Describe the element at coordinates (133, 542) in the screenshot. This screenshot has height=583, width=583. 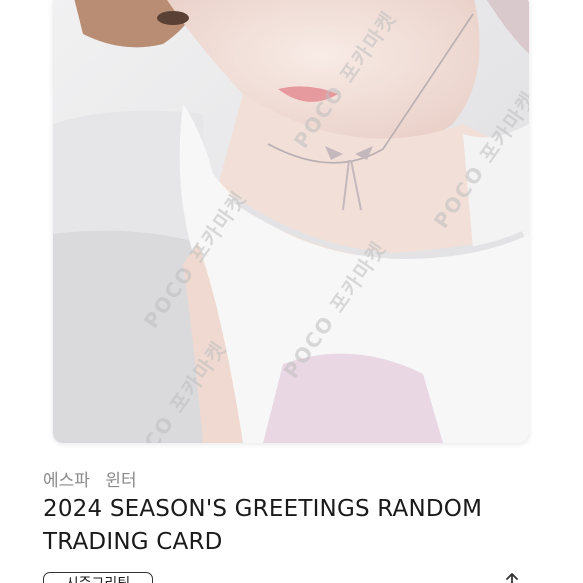
I see `product-title-line-2: TRADING CARD` at that location.